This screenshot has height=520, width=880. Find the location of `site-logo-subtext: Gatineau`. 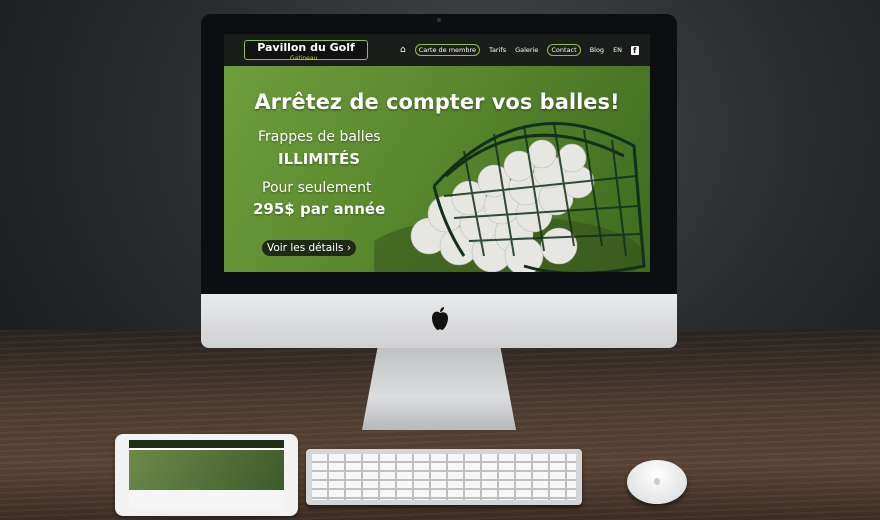

site-logo-subtext: Gatineau is located at coordinates (304, 58).